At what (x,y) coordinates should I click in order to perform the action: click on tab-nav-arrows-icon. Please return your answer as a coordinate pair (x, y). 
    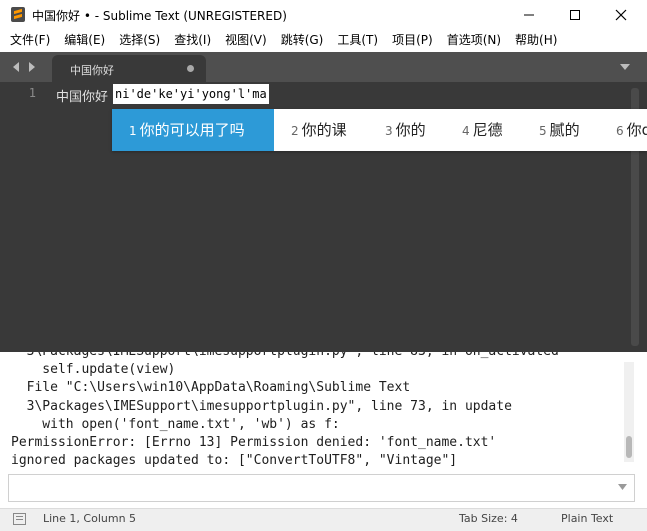
    Looking at the image, I should click on (26, 67).